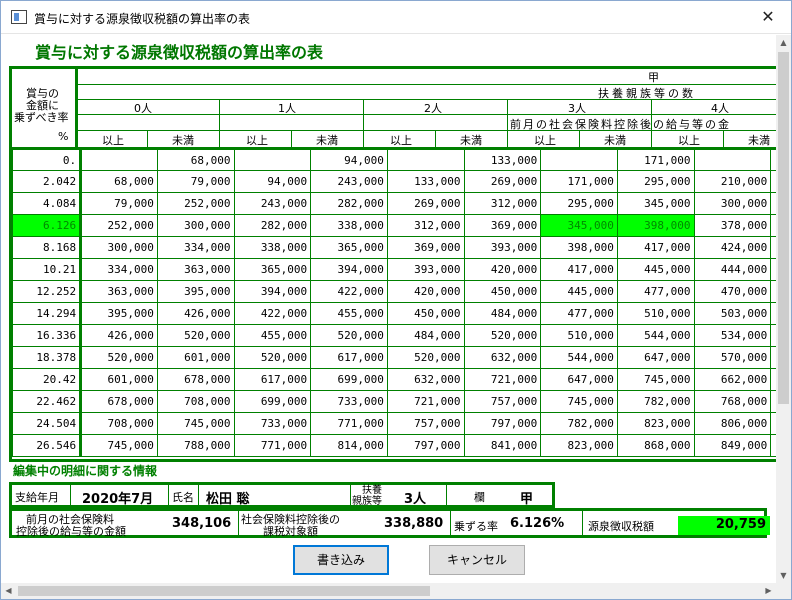 The height and width of the screenshot is (600, 792). What do you see at coordinates (732, 225) in the screenshot?
I see `amount-cell: 378,000` at bounding box center [732, 225].